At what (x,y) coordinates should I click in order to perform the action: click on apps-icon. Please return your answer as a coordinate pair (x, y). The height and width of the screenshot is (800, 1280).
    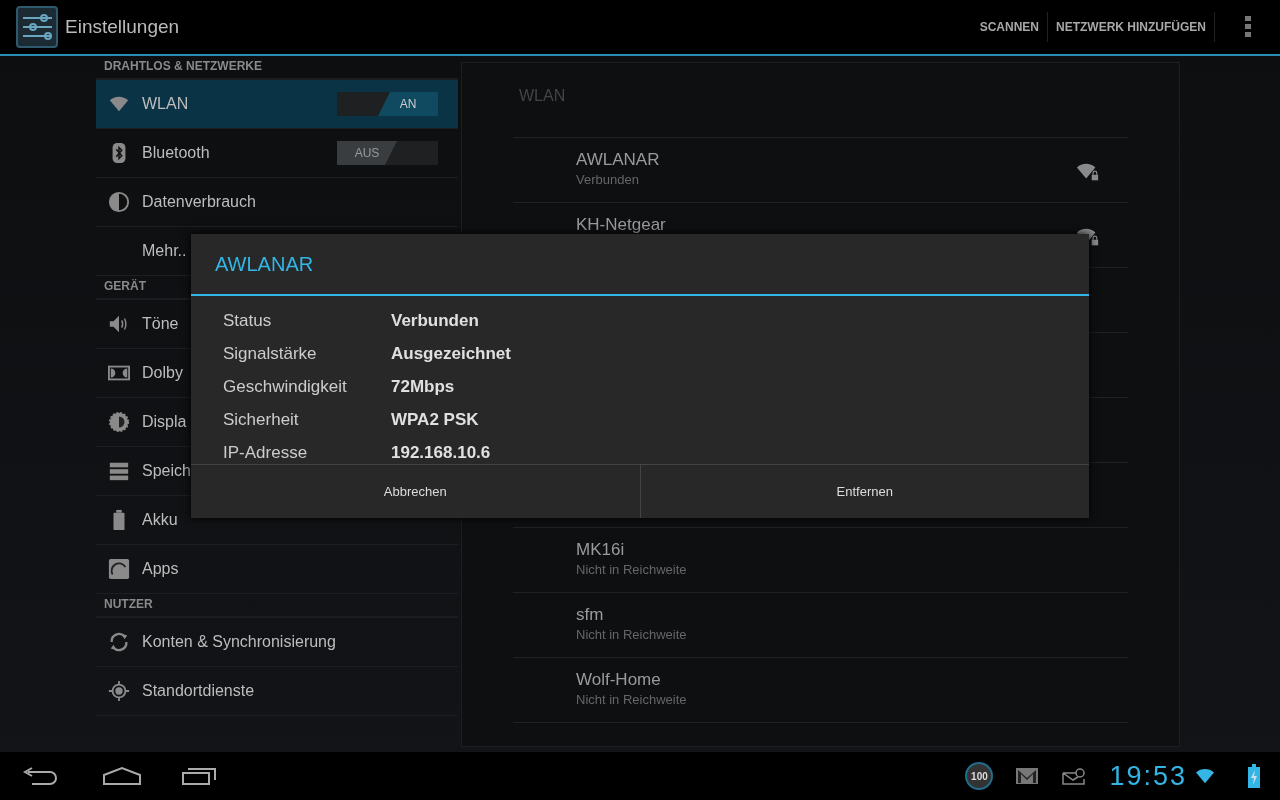
    Looking at the image, I should click on (119, 569).